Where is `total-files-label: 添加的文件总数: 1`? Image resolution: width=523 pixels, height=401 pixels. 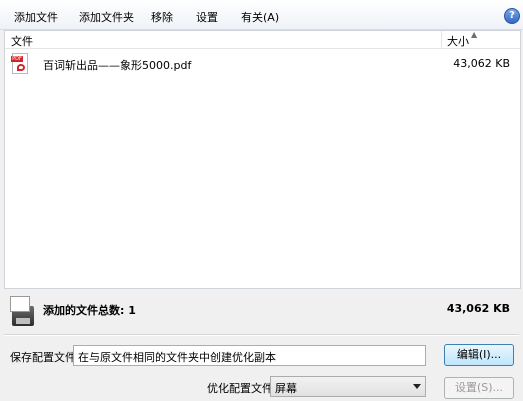 total-files-label: 添加的文件总数: 1 is located at coordinates (89, 310).